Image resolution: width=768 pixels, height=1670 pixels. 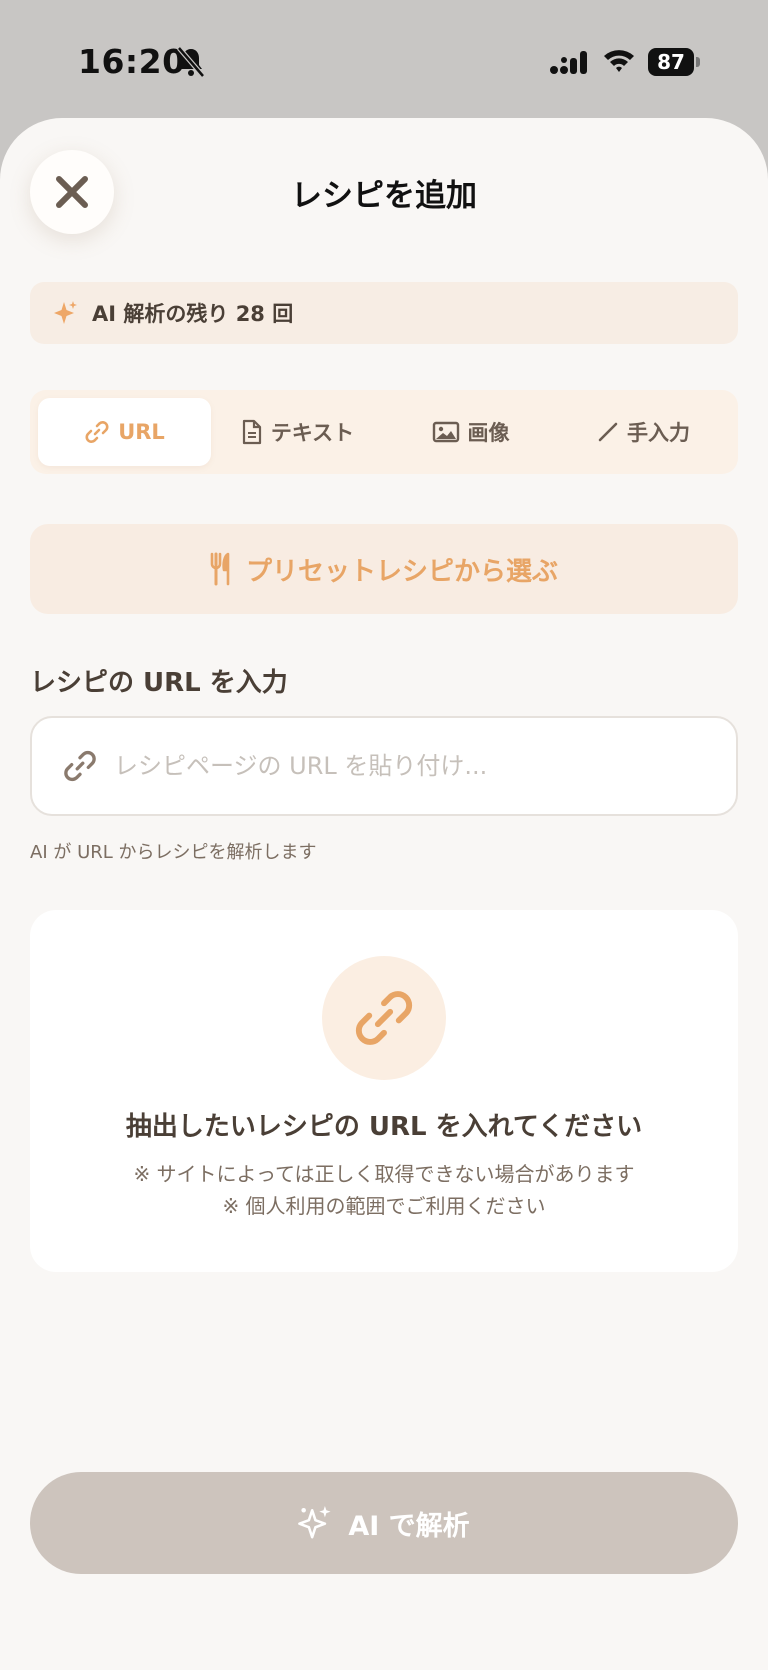 I want to click on battery-level: 87, so click(x=671, y=62).